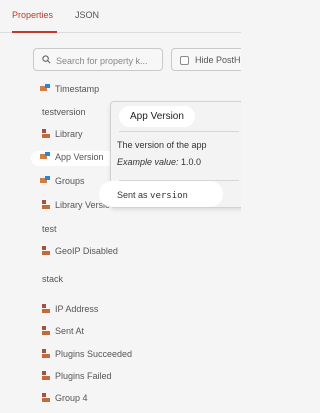 The width and height of the screenshot is (320, 413). Describe the element at coordinates (52, 278) in the screenshot. I see `property-row-stack: stack` at that location.